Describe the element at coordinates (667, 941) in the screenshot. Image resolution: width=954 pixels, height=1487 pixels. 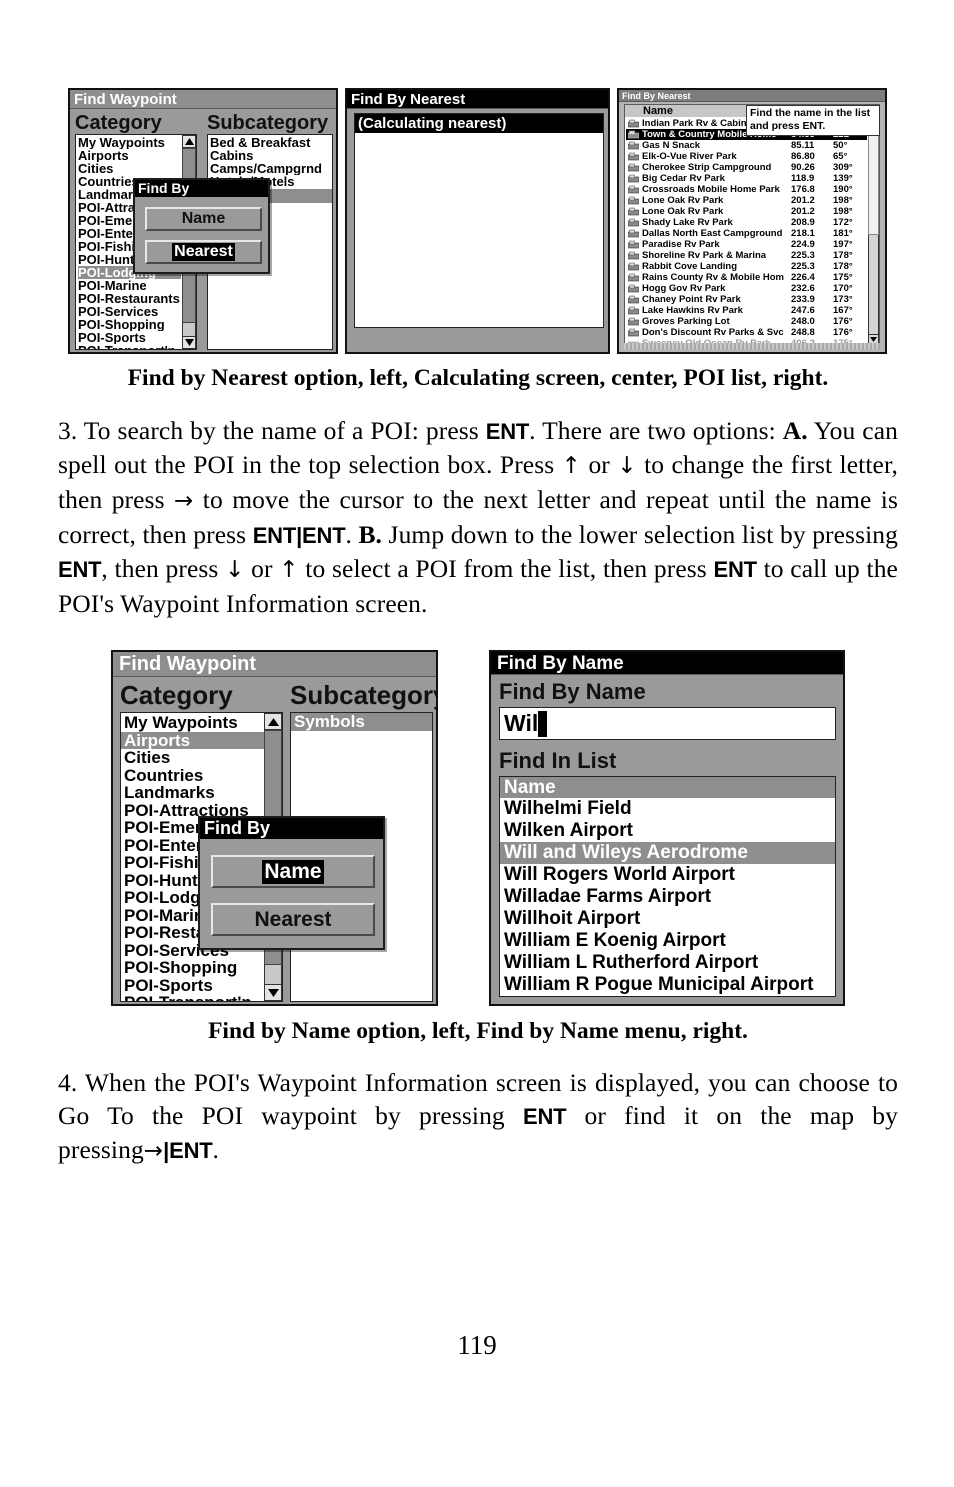
I see `list-item: William E Koenig Airport` at that location.